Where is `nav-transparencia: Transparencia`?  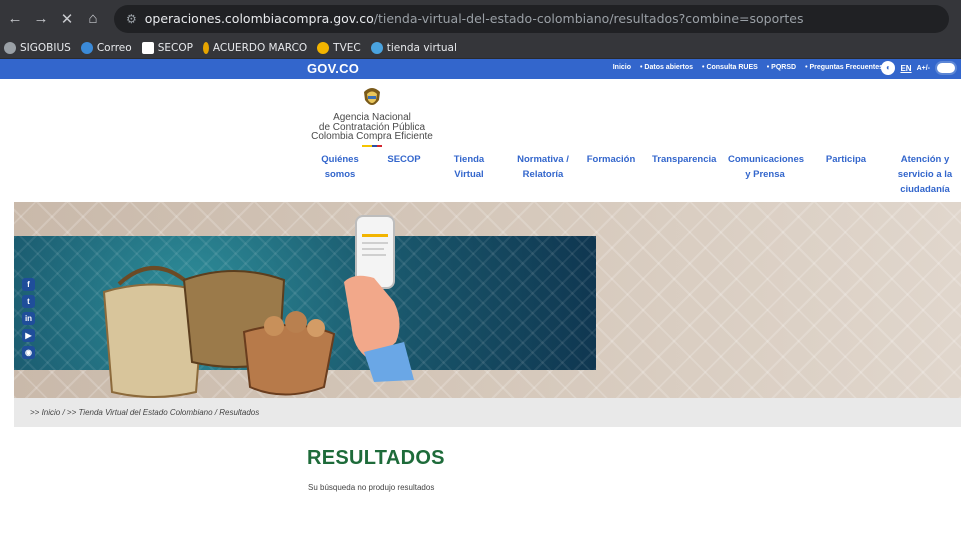
nav-transparencia: Transparencia is located at coordinates (684, 159).